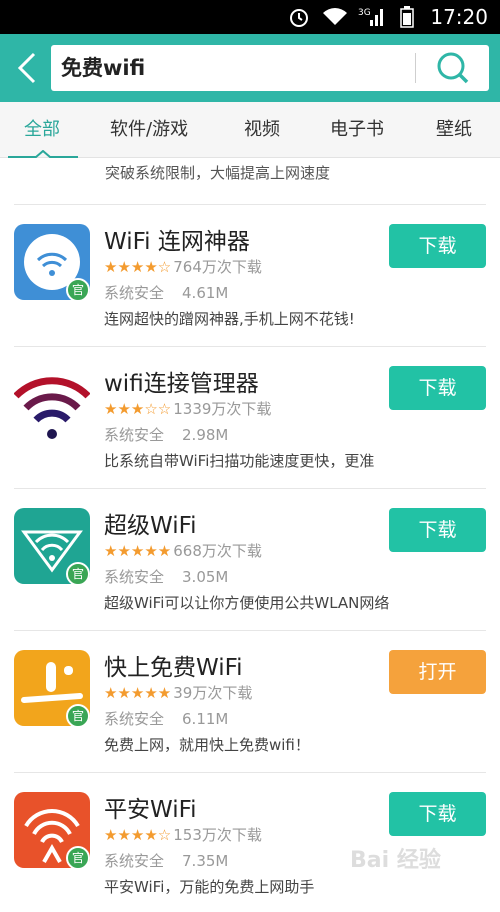  Describe the element at coordinates (209, 887) in the screenshot. I see `app-description: 平安WiFi，万能的免费上网助手` at that location.